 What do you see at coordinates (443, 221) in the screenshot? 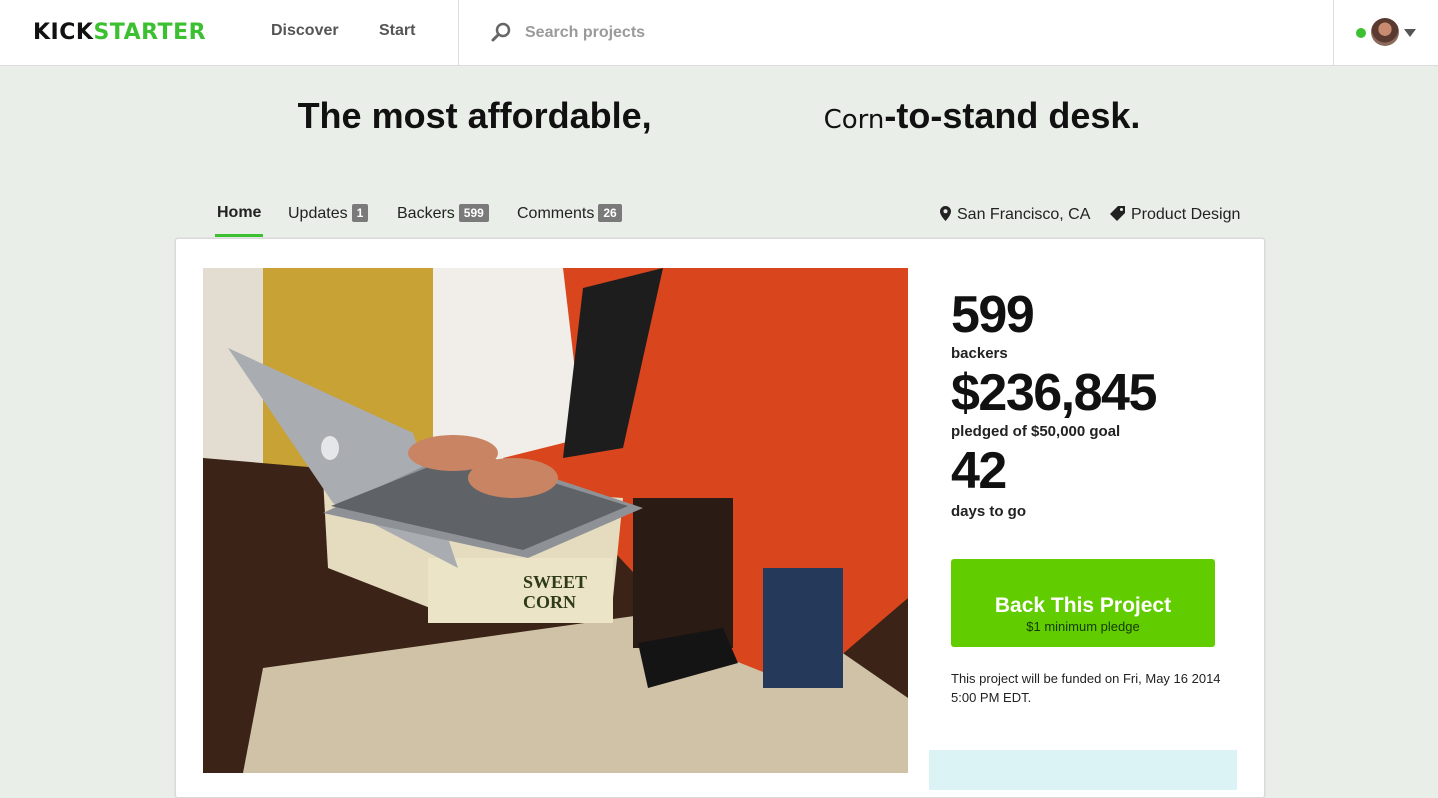
I see `tab-backers: Backers 599` at bounding box center [443, 221].